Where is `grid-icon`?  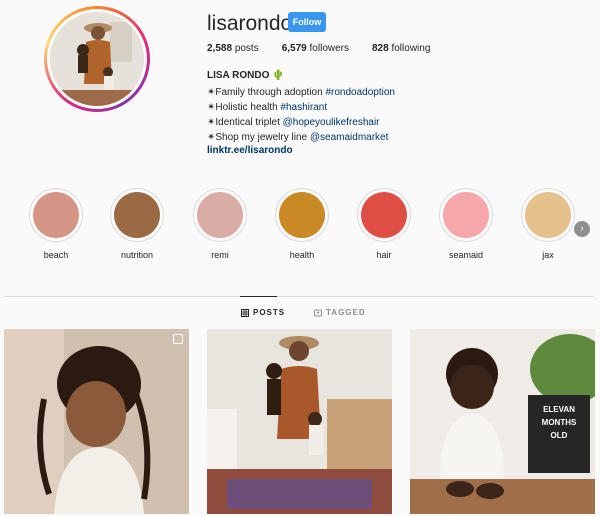
grid-icon is located at coordinates (245, 312).